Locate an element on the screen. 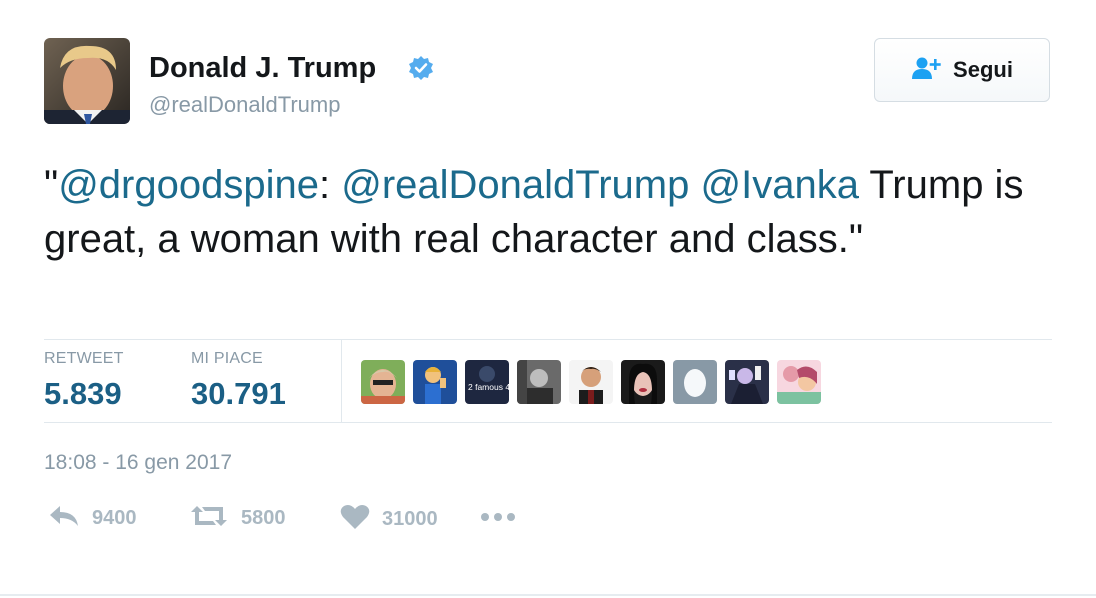 This screenshot has width=1096, height=598. tweet-timestamp: 18:08 - 16 gen 2017 is located at coordinates (138, 463).